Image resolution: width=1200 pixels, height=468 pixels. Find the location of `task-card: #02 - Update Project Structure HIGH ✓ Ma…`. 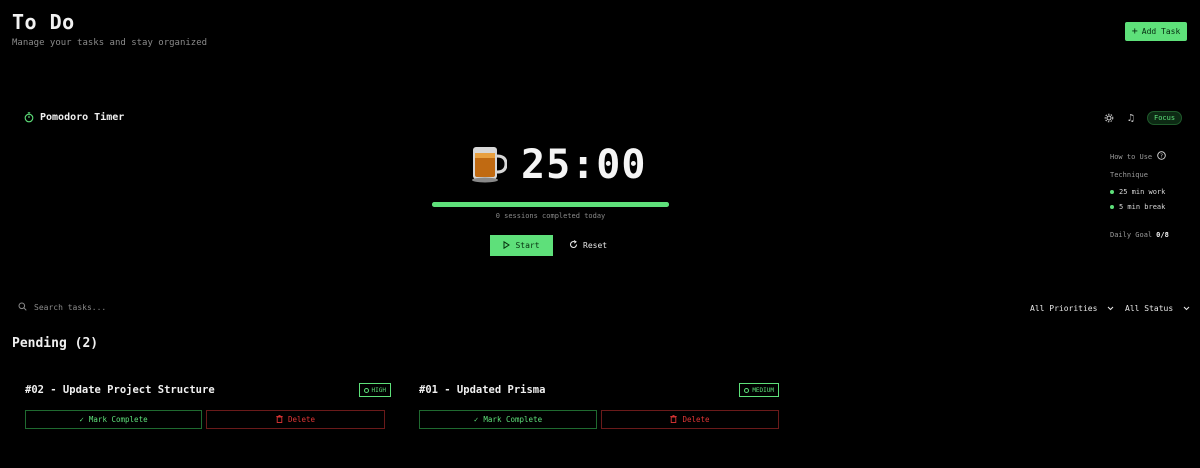

task-card: #02 - Update Project Structure HIGH ✓ Ma… is located at coordinates (208, 406).